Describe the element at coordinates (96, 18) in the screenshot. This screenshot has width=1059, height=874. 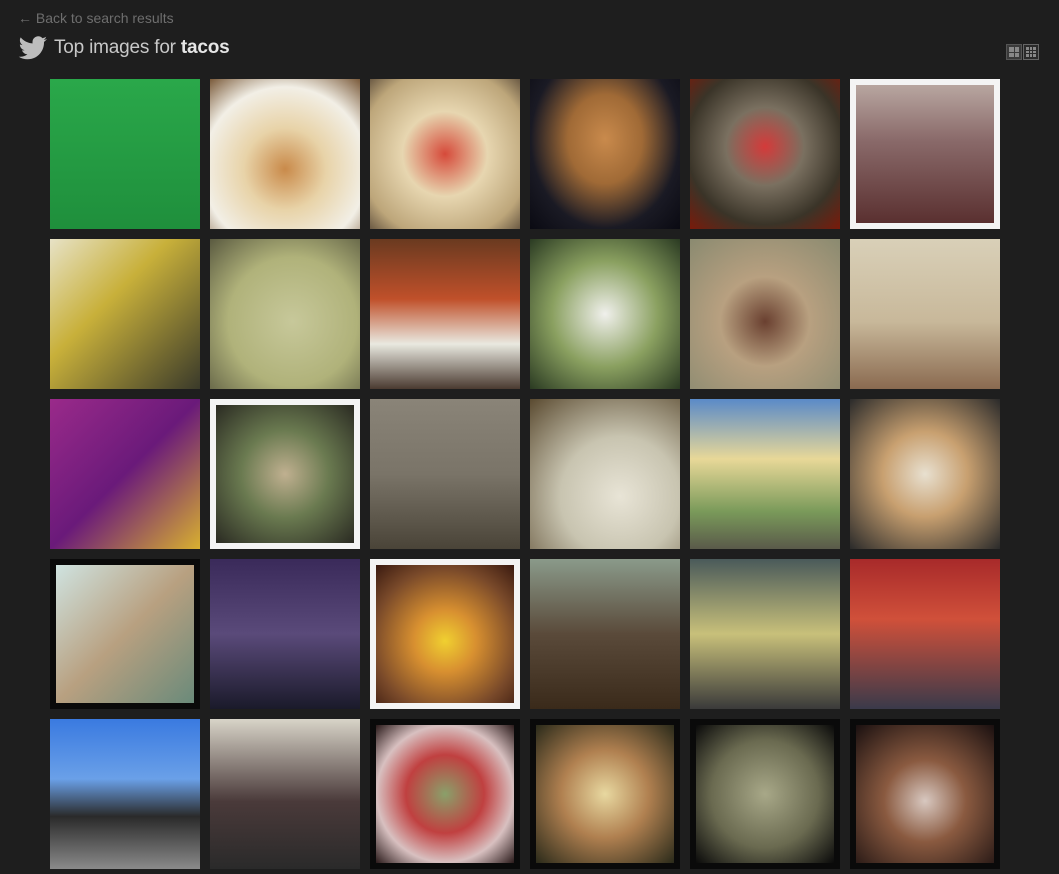
I see `back-to-search-link: ← Back to search results` at that location.